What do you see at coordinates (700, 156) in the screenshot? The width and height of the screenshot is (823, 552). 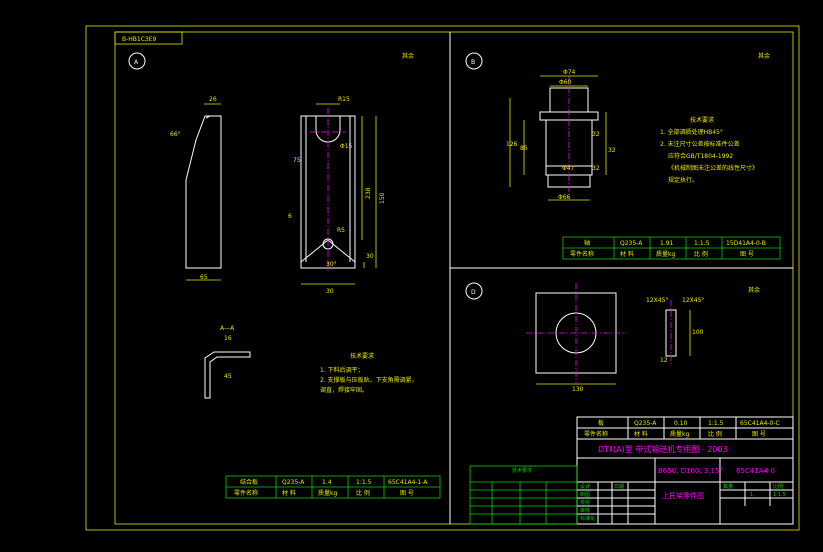 I see `svg-text: 应符合GB/T1804-1992` at bounding box center [700, 156].